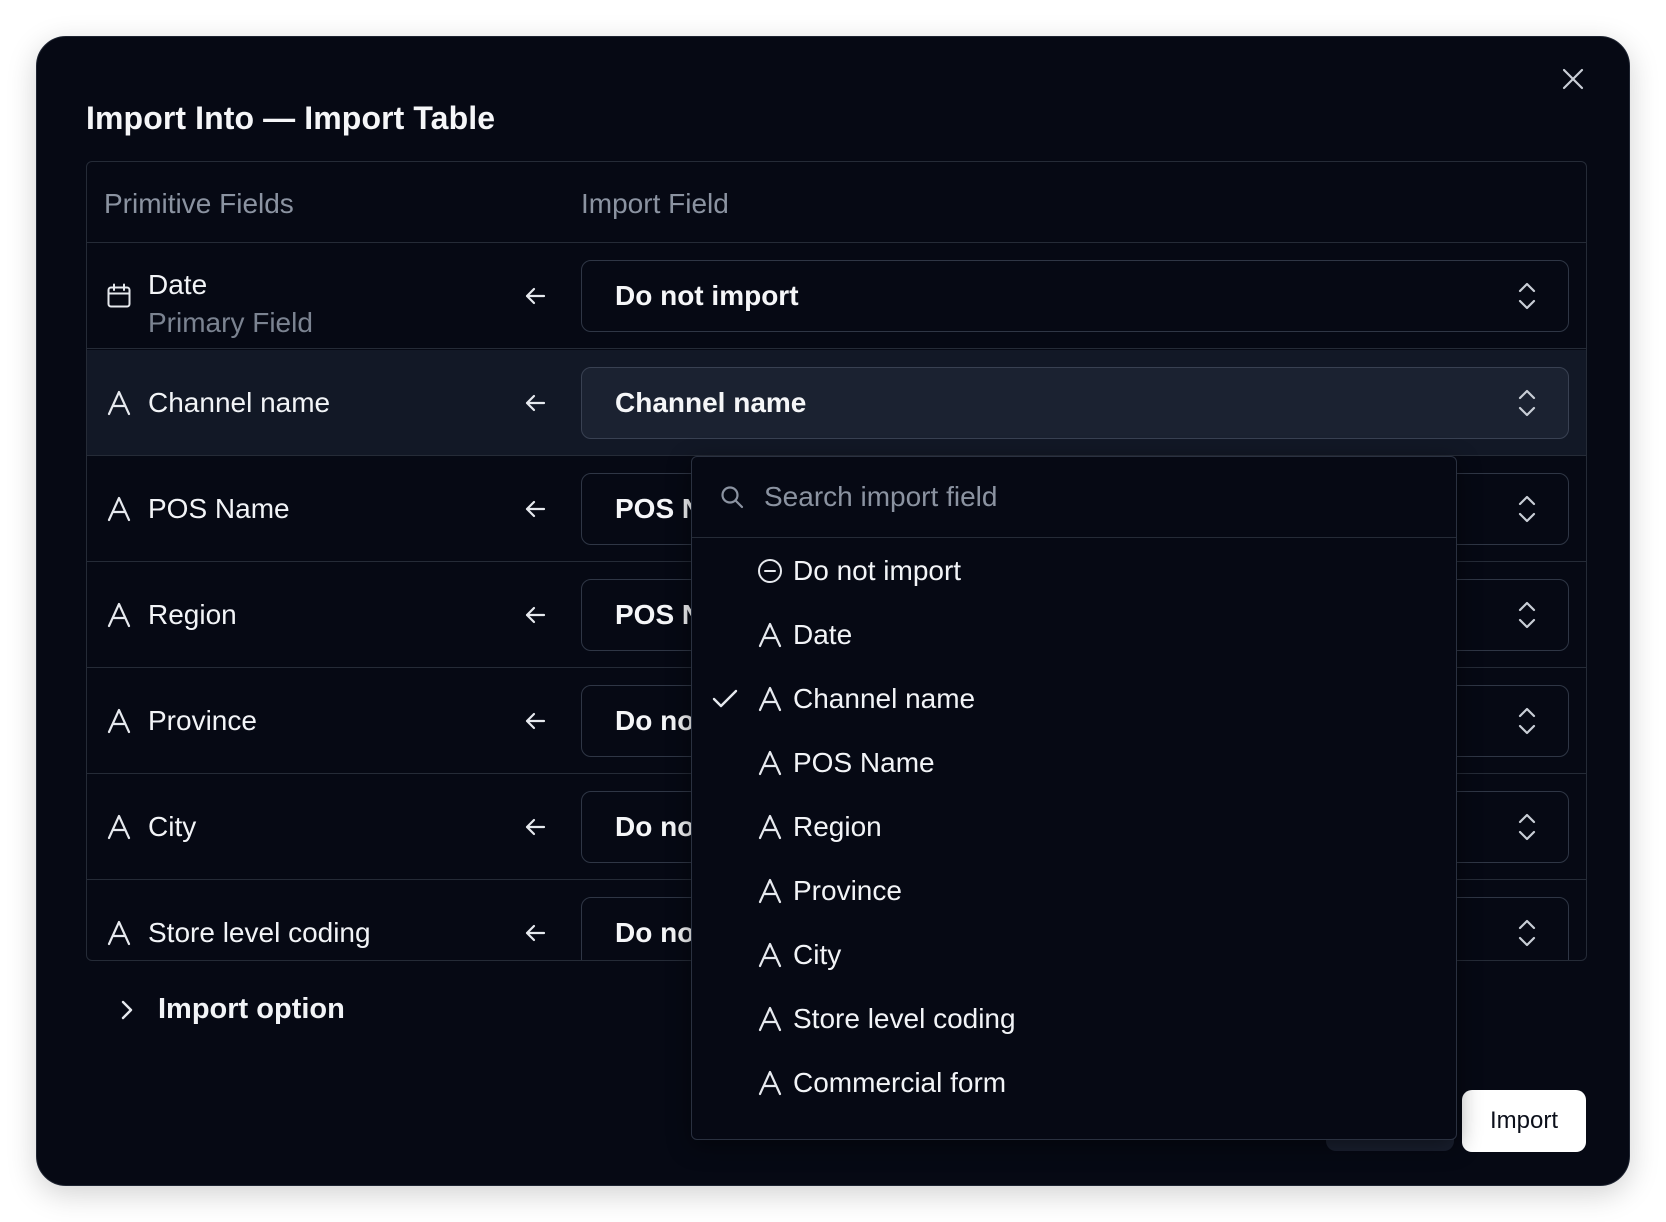 The width and height of the screenshot is (1666, 1222). Describe the element at coordinates (1074, 891) in the screenshot. I see `dropdown-item: Province` at that location.